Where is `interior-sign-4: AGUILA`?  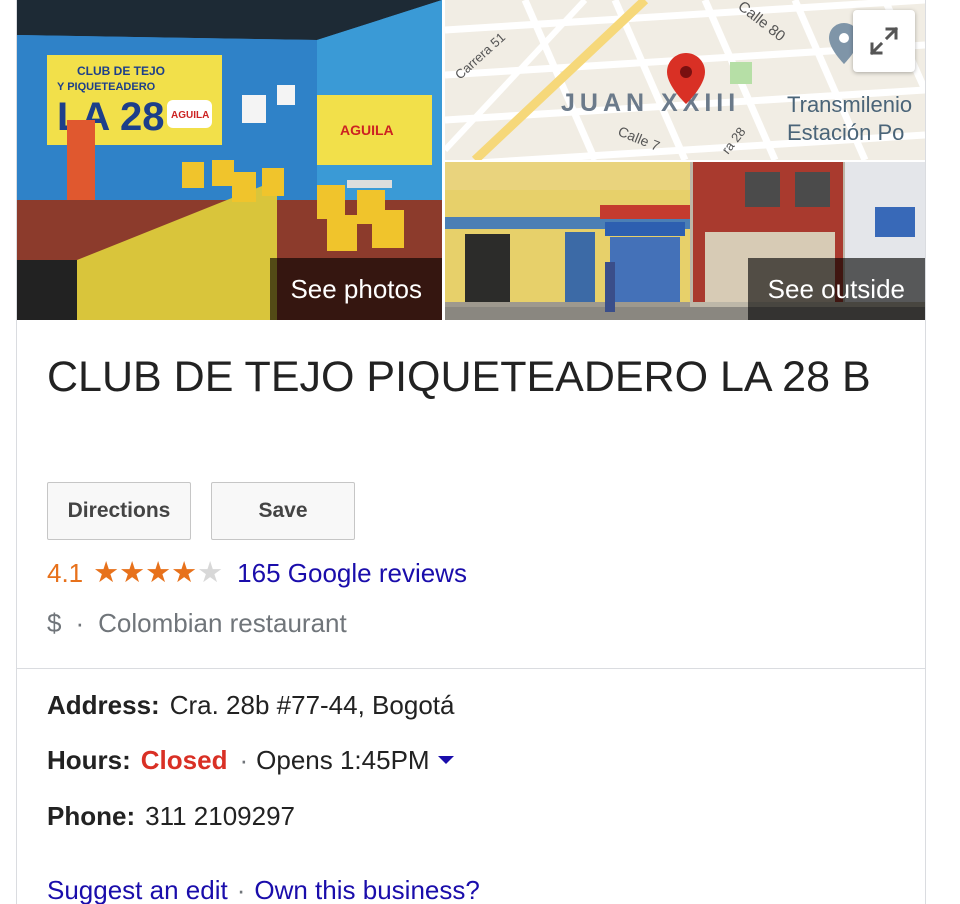 interior-sign-4: AGUILA is located at coordinates (190, 115).